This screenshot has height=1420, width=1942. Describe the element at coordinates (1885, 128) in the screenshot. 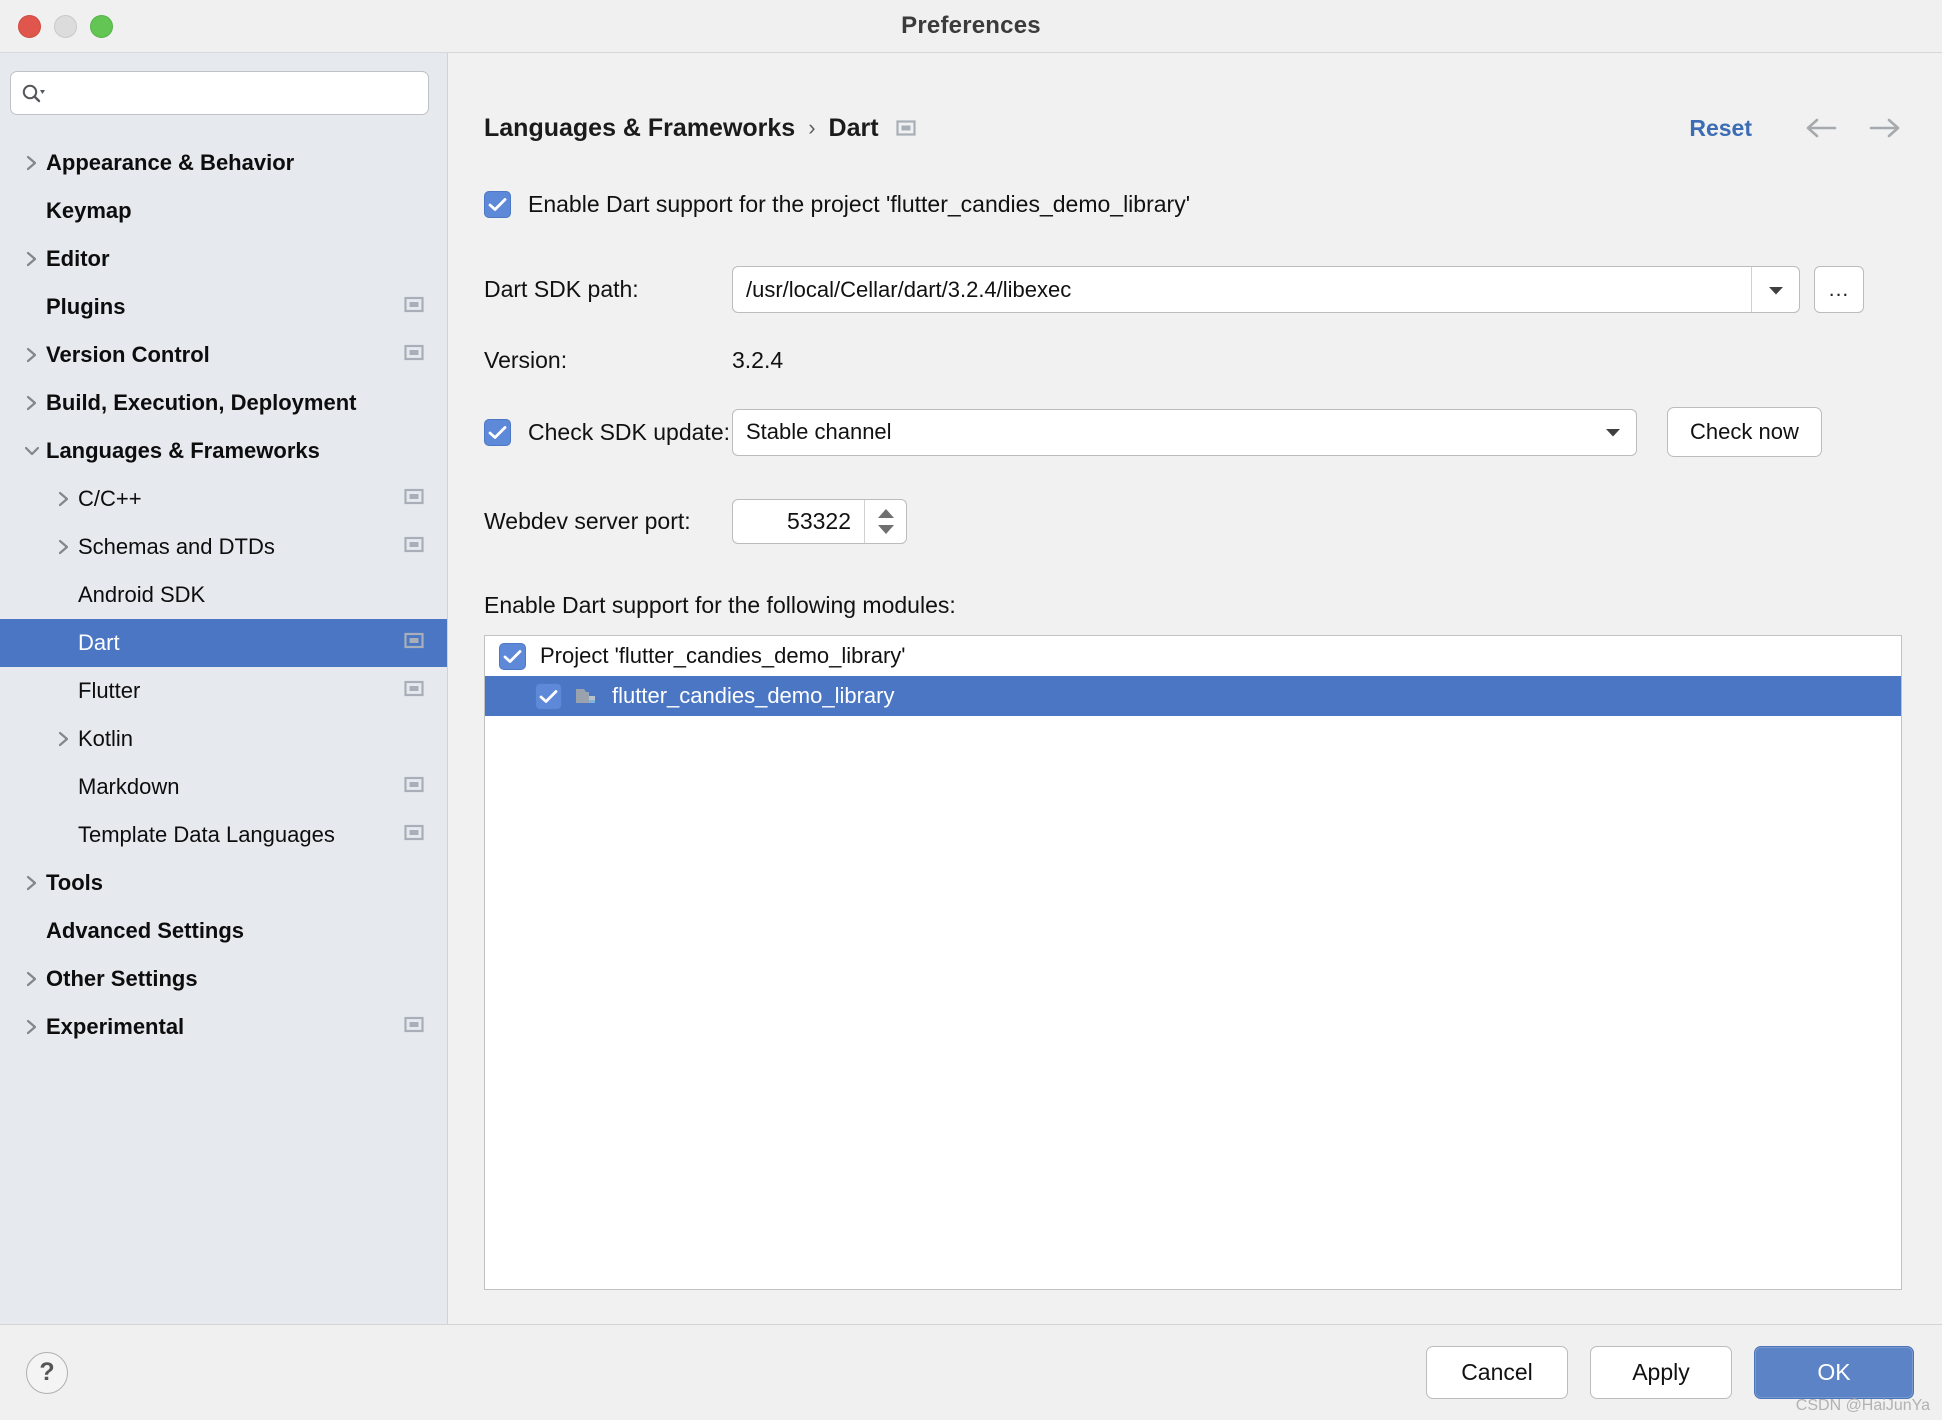

I see `forward-arrow-icon` at that location.